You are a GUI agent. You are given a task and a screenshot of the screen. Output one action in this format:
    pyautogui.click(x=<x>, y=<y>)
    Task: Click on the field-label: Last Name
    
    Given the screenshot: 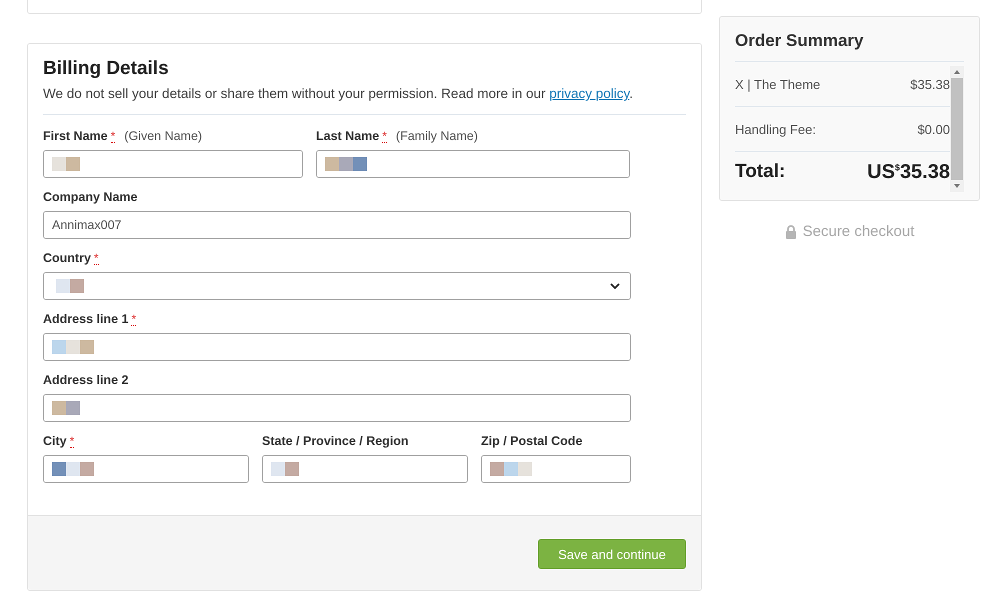 What is the action you would take?
    pyautogui.click(x=348, y=136)
    